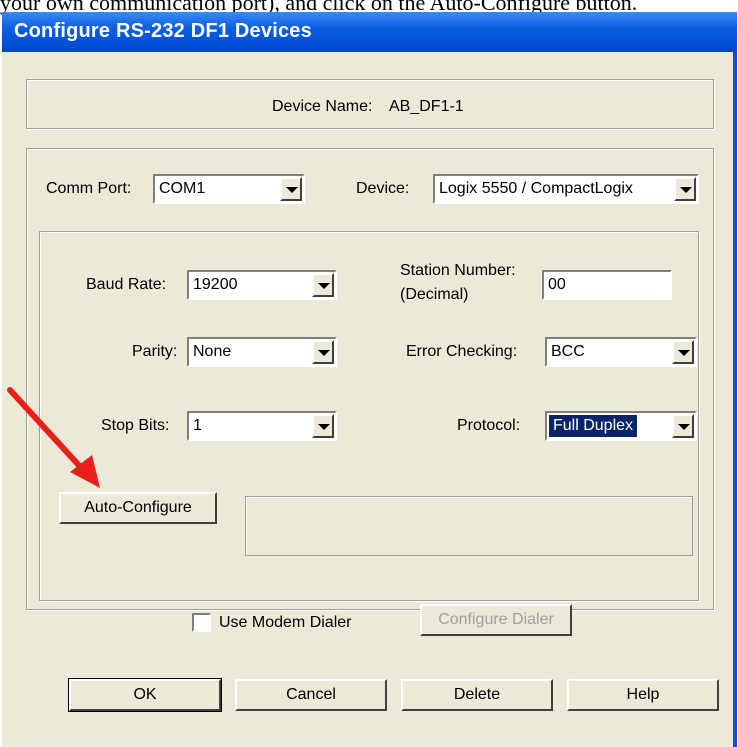 Image resolution: width=738 pixels, height=747 pixels. What do you see at coordinates (434, 294) in the screenshot?
I see `station-number-sublabel: (Decimal)` at bounding box center [434, 294].